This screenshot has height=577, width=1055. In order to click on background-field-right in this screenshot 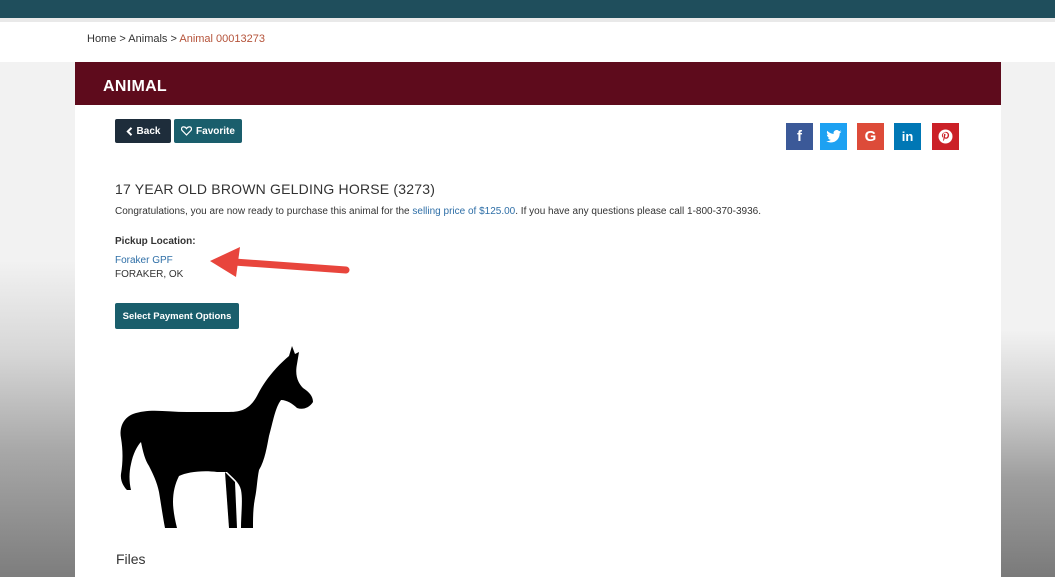, I will do `click(1028, 453)`.